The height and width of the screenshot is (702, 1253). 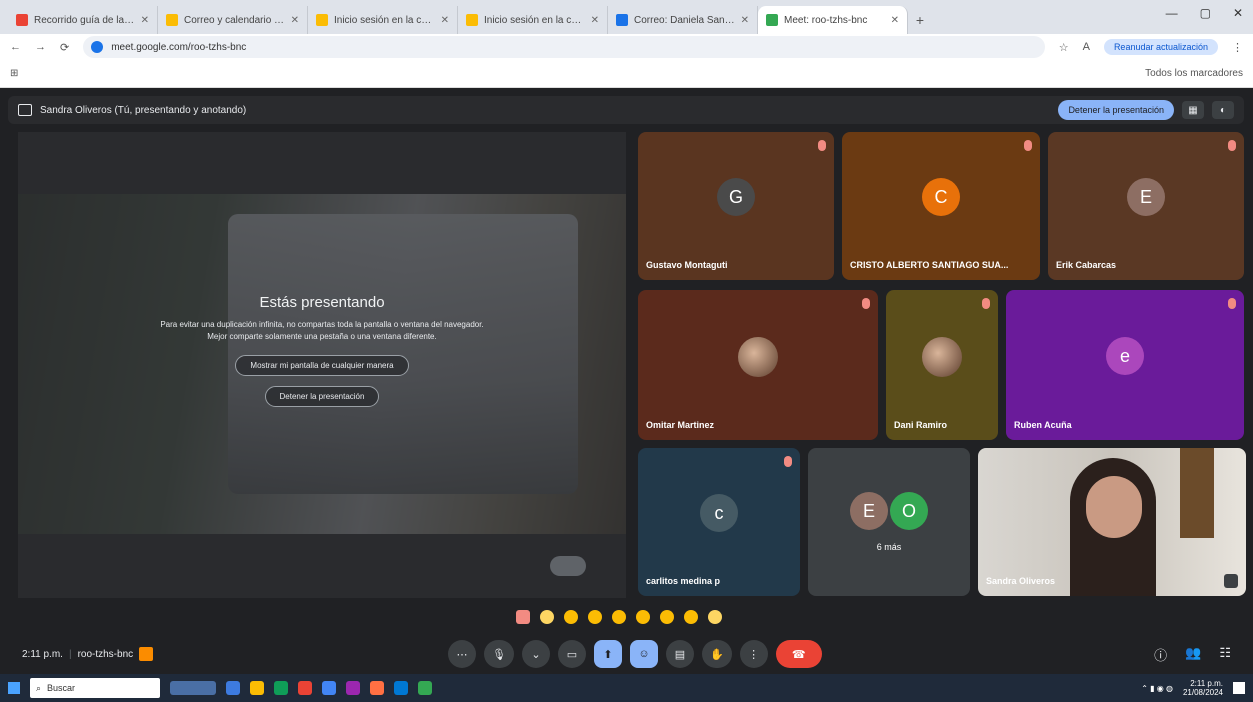 I want to click on reactions-icon: ☺, so click(x=643, y=654).